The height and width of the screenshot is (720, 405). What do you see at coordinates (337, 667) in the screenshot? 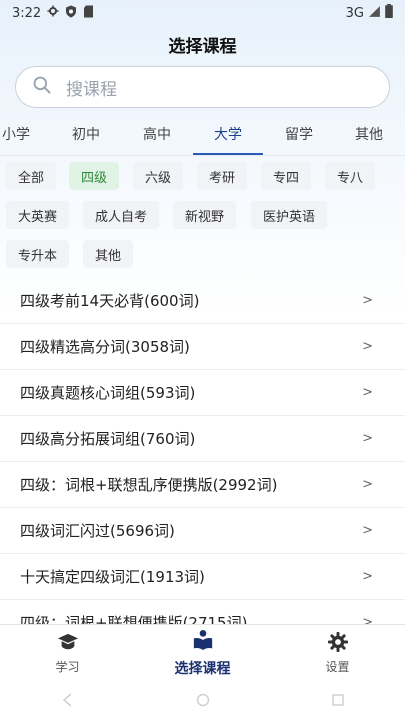
I see `nav-label: 设置` at bounding box center [337, 667].